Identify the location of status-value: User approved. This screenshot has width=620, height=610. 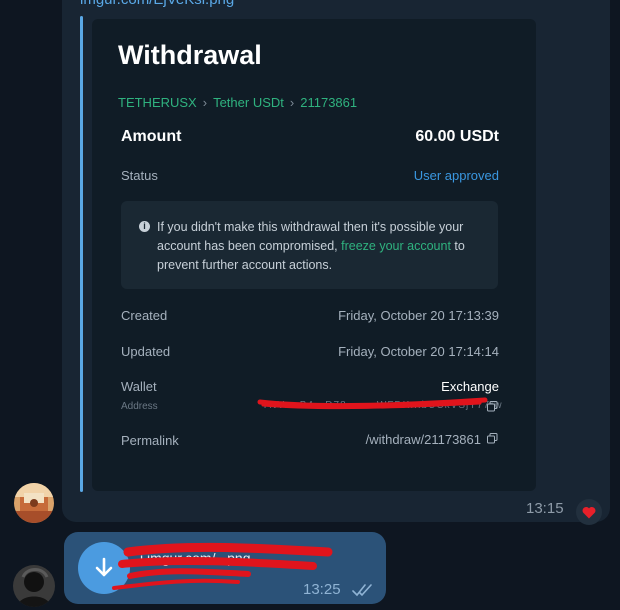
(456, 175).